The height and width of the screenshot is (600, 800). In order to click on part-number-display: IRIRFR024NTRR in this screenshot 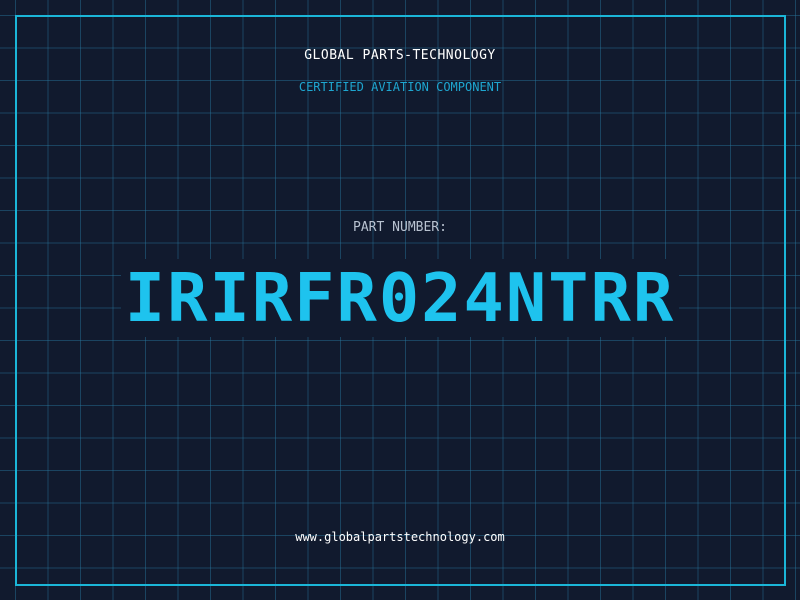, I will do `click(400, 298)`.